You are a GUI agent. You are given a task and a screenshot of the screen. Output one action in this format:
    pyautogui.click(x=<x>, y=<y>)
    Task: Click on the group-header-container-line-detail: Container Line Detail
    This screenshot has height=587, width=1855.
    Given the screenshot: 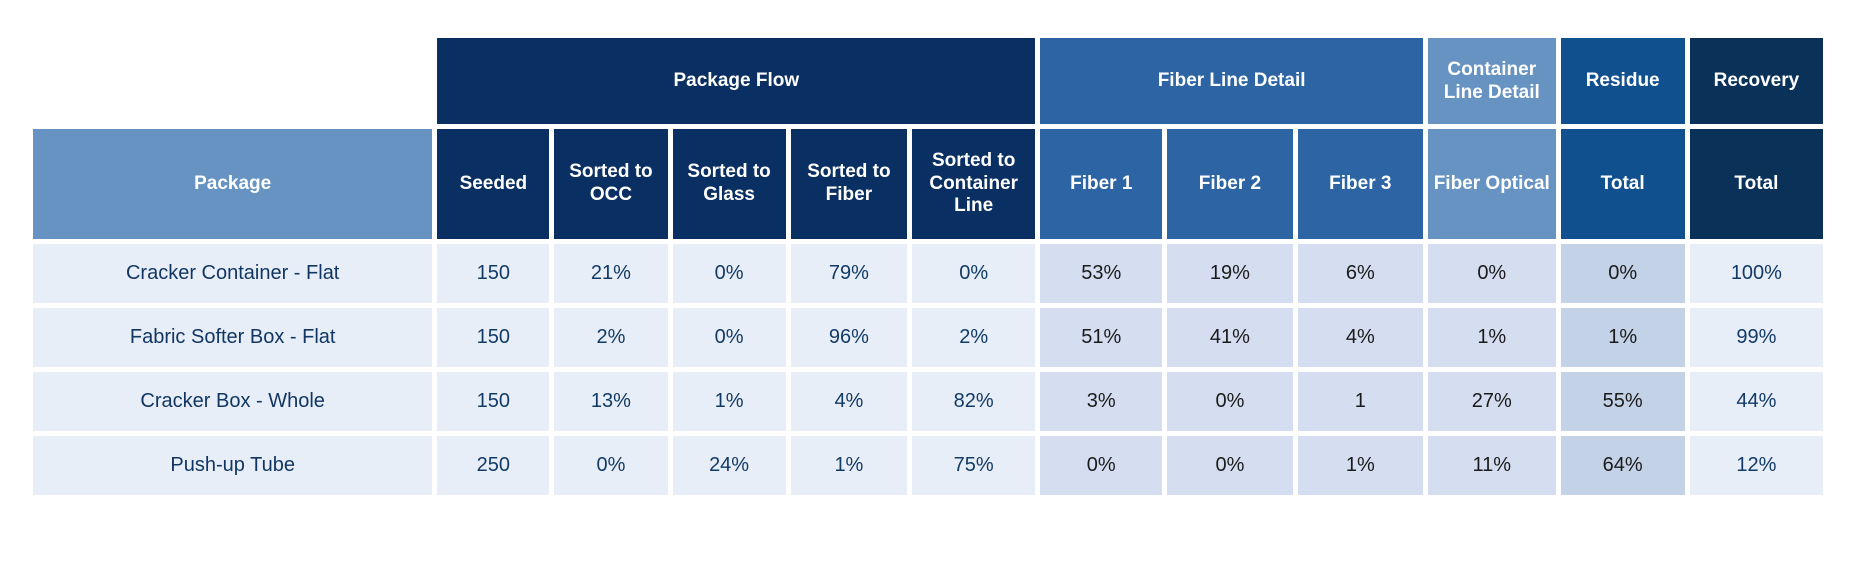 What is the action you would take?
    pyautogui.click(x=1491, y=81)
    